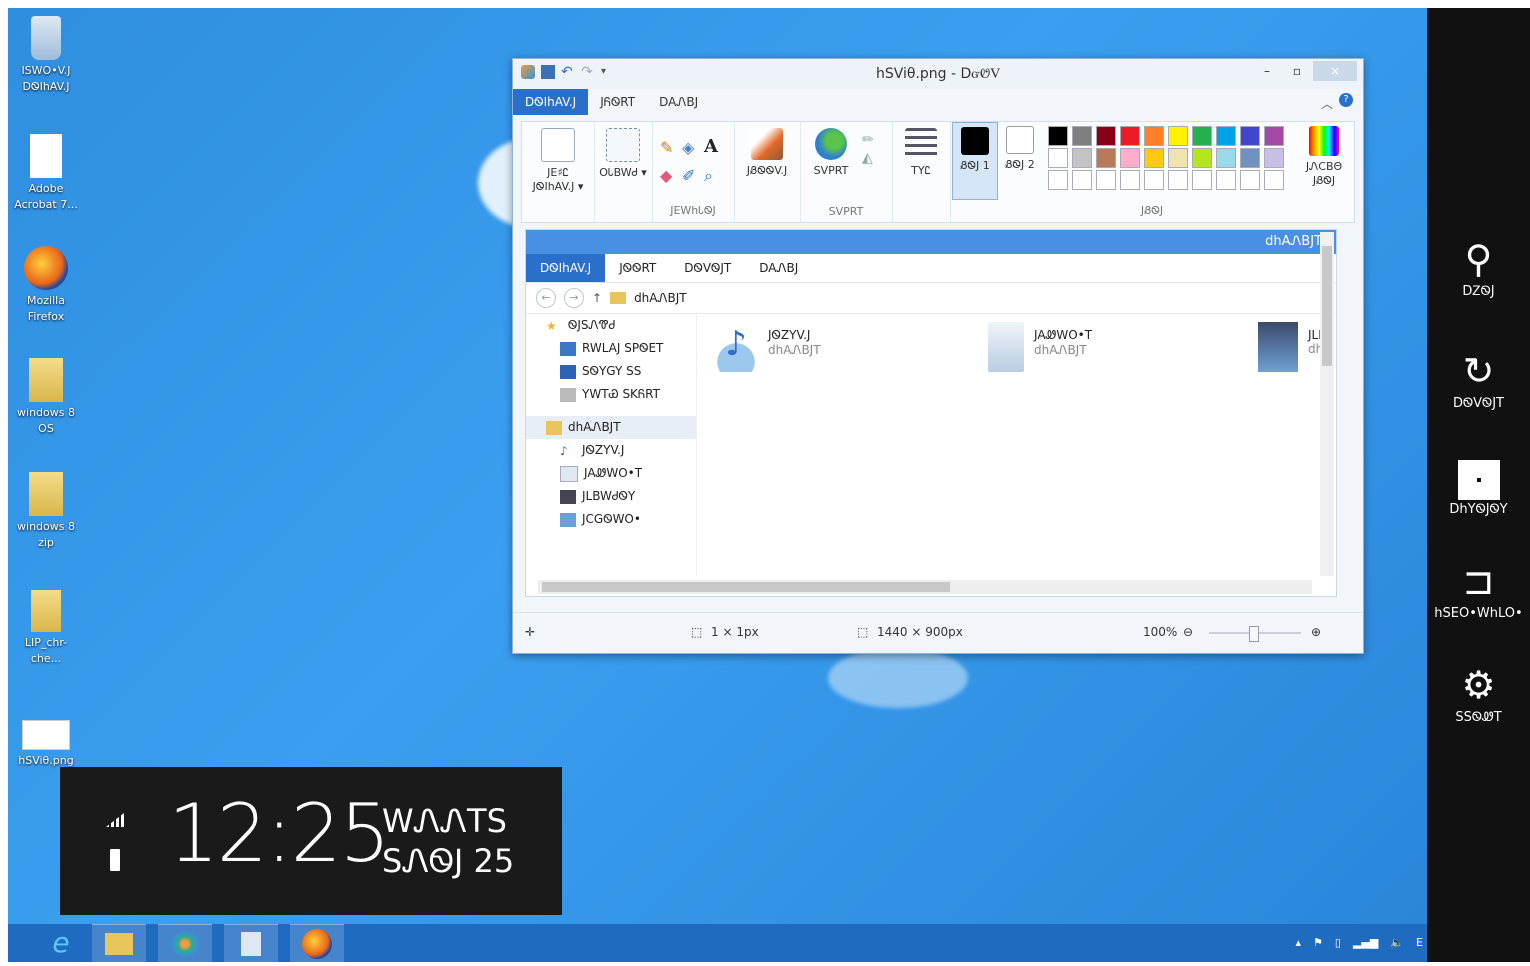  Describe the element at coordinates (1365, 942) in the screenshot. I see `network-icon: ▂▄▆` at that location.